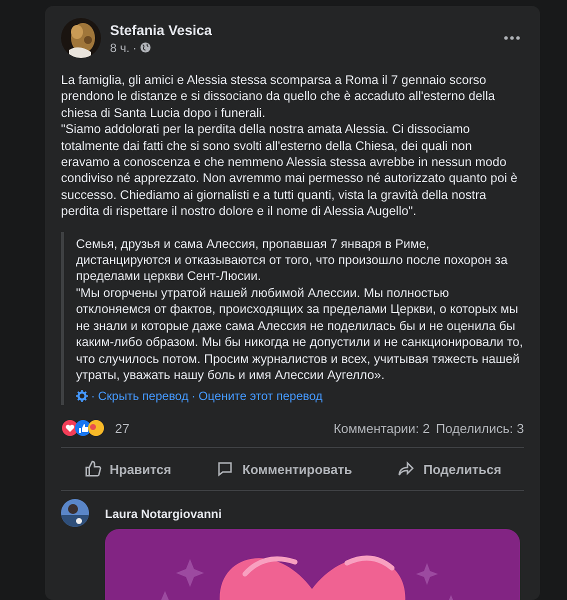 This screenshot has width=567, height=600. Describe the element at coordinates (382, 428) in the screenshot. I see `comments-count: Комментарии: 2` at that location.